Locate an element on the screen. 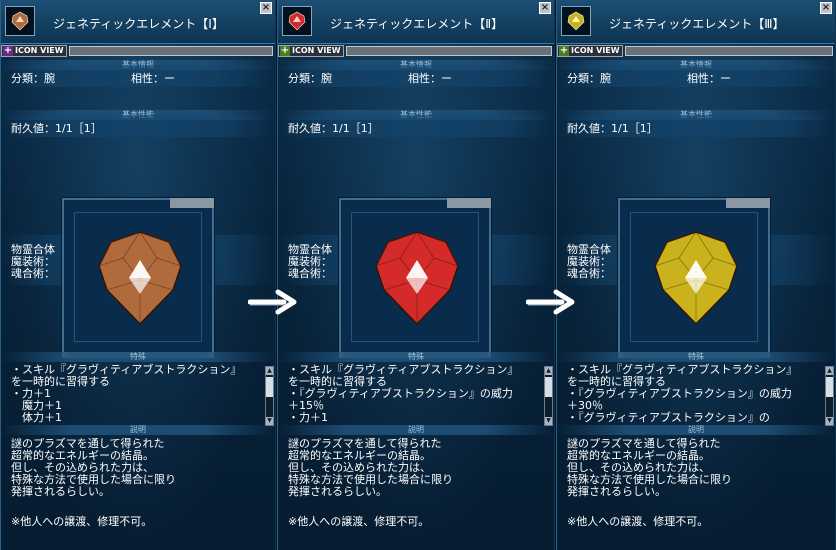 The image size is (836, 550). item-title: ジェネティックエレメント【Ⅱ】 is located at coordinates (417, 24).